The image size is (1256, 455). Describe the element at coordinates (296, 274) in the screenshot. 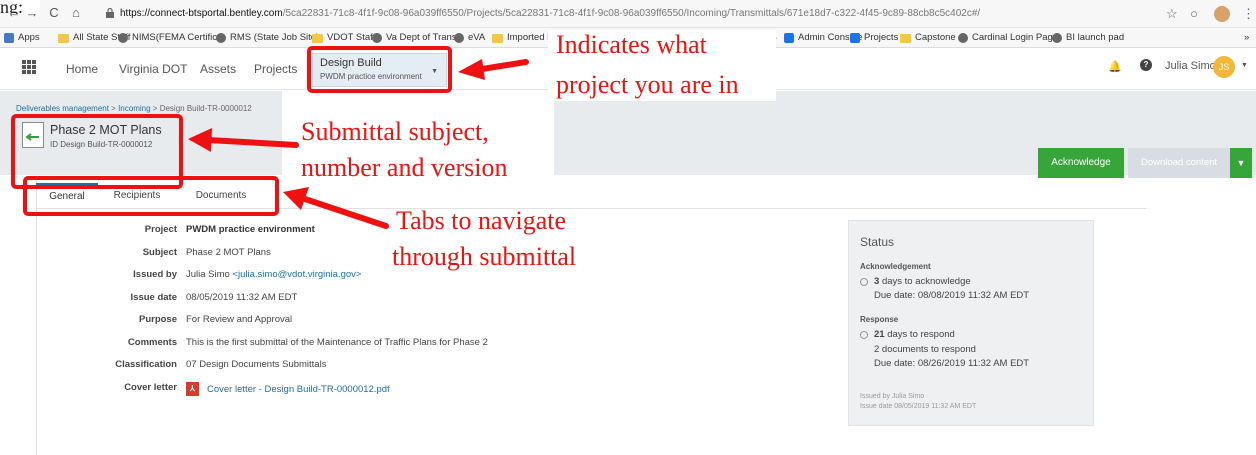

I see `issuer-email-link: <julia.simo@vdot.virginia.gov>` at that location.